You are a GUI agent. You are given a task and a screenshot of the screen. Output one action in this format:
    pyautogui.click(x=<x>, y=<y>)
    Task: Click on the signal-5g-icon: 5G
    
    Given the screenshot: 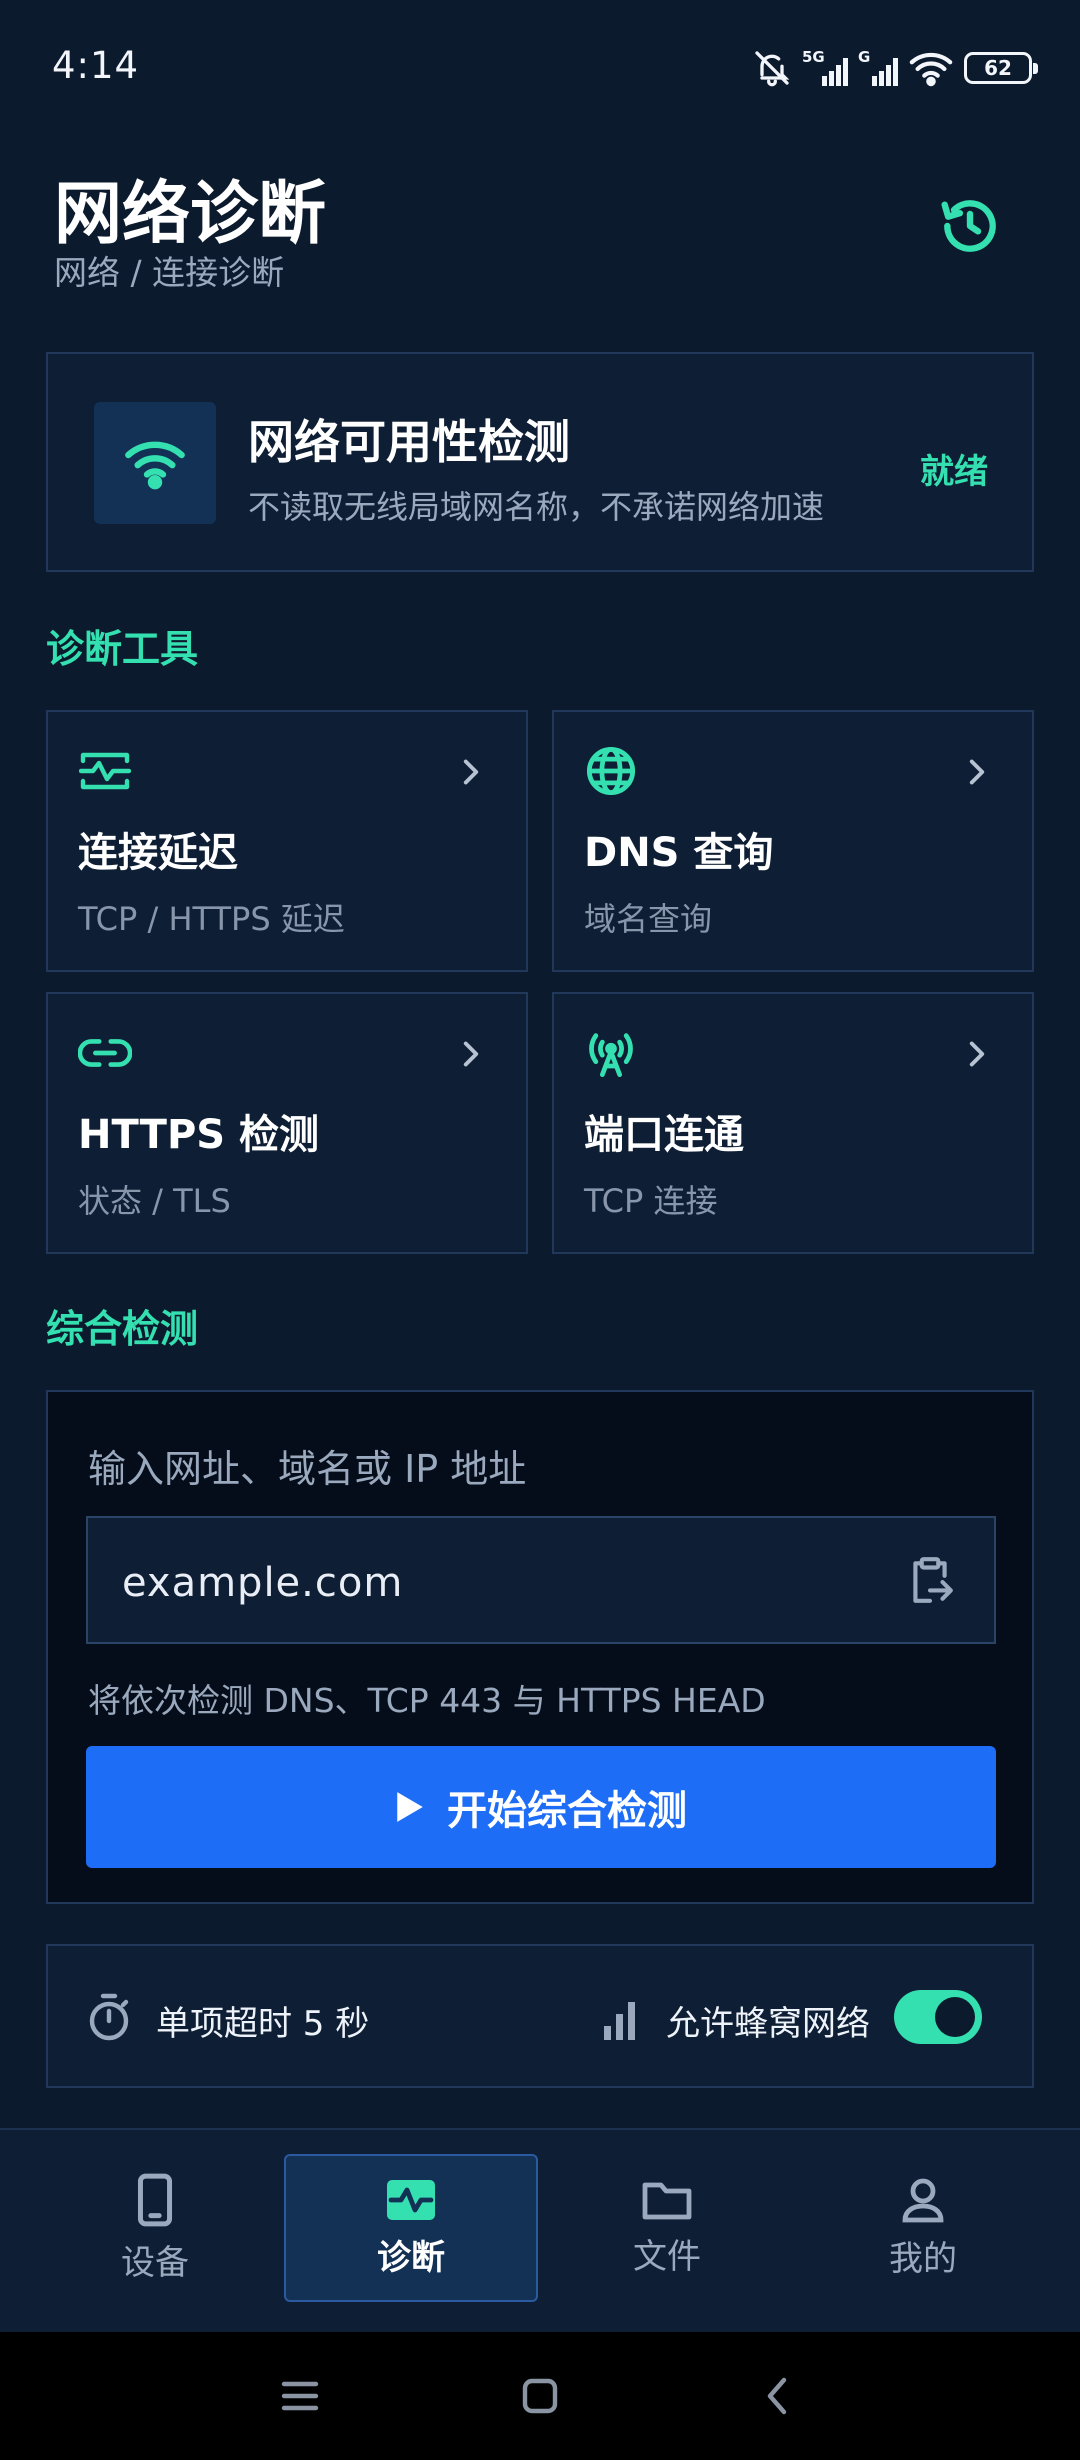 What is the action you would take?
    pyautogui.click(x=825, y=67)
    